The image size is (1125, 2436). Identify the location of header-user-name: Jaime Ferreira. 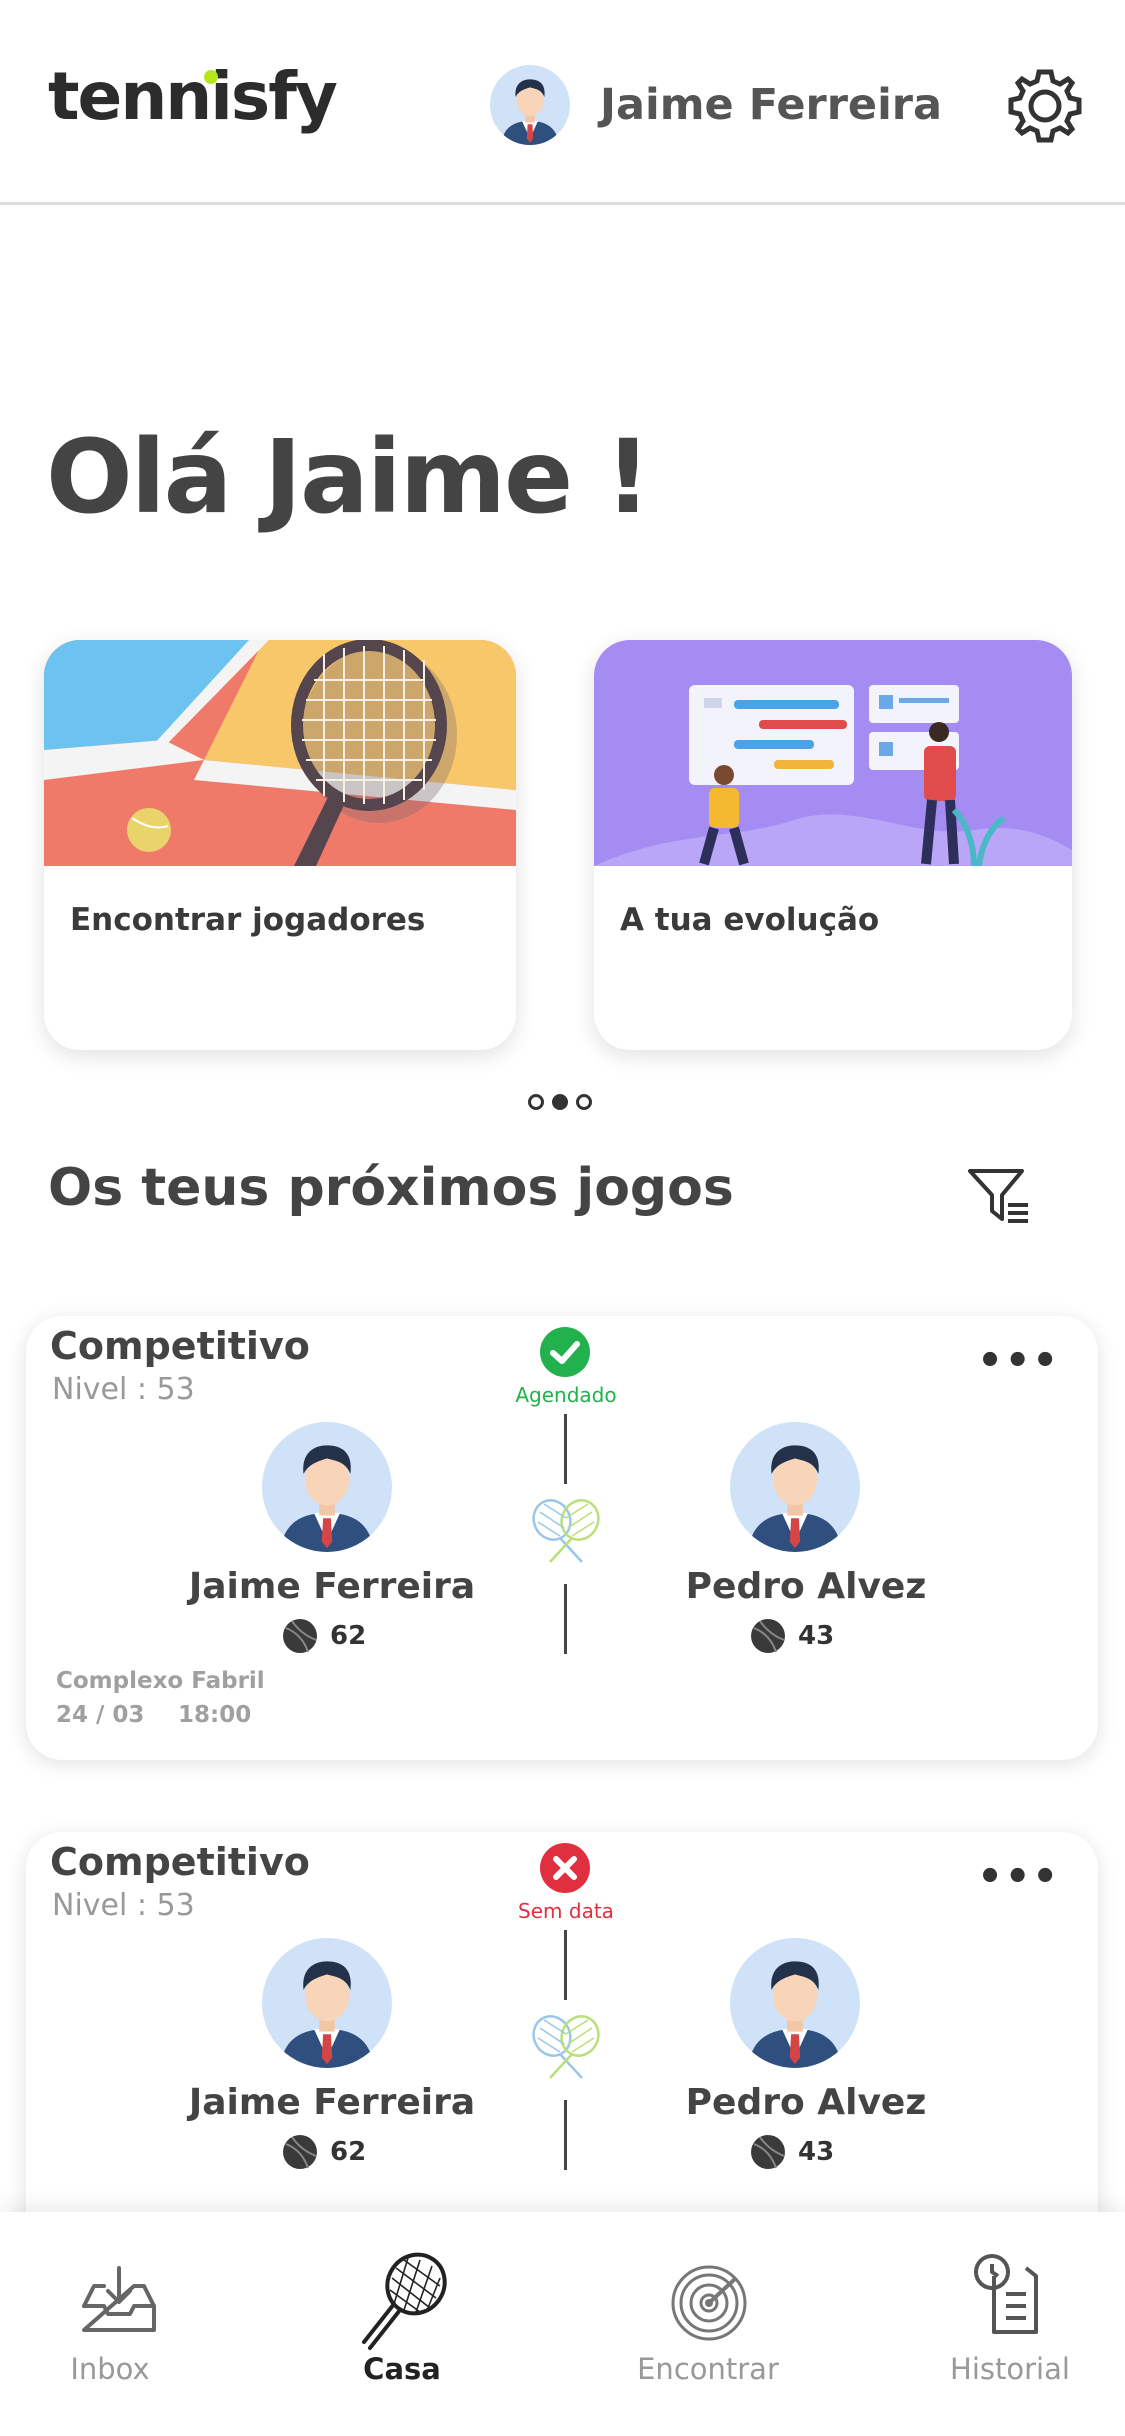
(771, 105).